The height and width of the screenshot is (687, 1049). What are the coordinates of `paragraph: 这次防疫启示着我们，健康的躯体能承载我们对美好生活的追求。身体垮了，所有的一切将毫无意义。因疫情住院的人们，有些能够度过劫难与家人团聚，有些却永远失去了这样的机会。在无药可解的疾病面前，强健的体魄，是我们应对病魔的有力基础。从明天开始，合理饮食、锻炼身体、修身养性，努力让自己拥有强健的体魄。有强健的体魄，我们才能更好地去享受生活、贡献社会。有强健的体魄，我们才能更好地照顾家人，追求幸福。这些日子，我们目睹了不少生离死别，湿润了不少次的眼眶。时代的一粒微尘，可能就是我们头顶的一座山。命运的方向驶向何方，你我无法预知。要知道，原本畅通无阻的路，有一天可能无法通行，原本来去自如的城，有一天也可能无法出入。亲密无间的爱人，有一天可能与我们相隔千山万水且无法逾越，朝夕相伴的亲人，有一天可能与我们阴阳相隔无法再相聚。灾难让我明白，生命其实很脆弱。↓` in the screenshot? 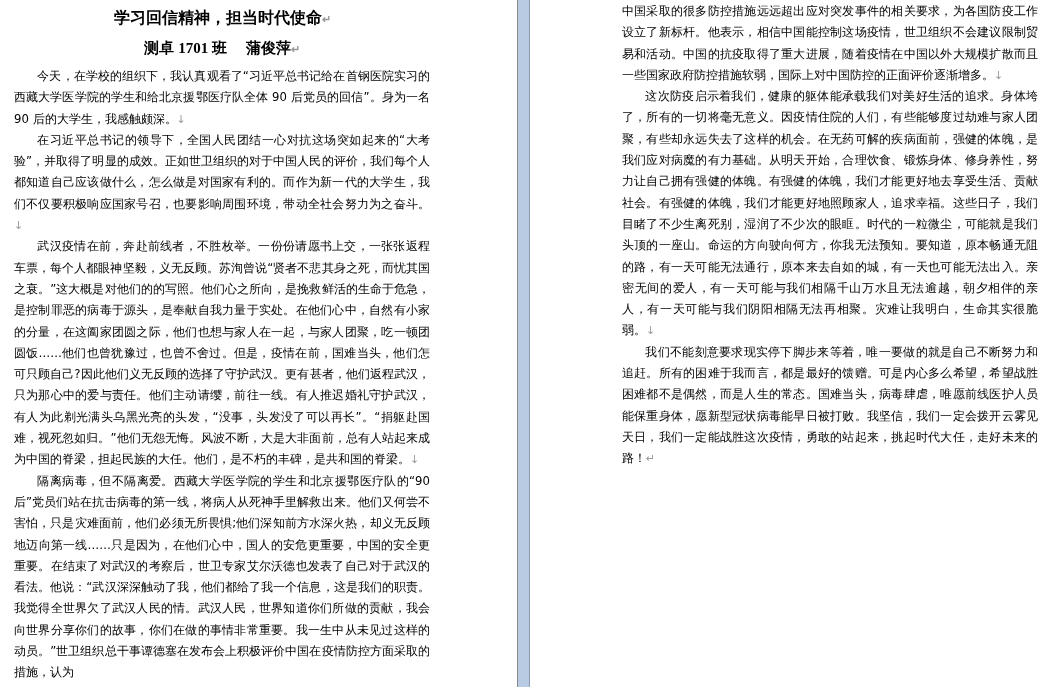 It's located at (830, 214).